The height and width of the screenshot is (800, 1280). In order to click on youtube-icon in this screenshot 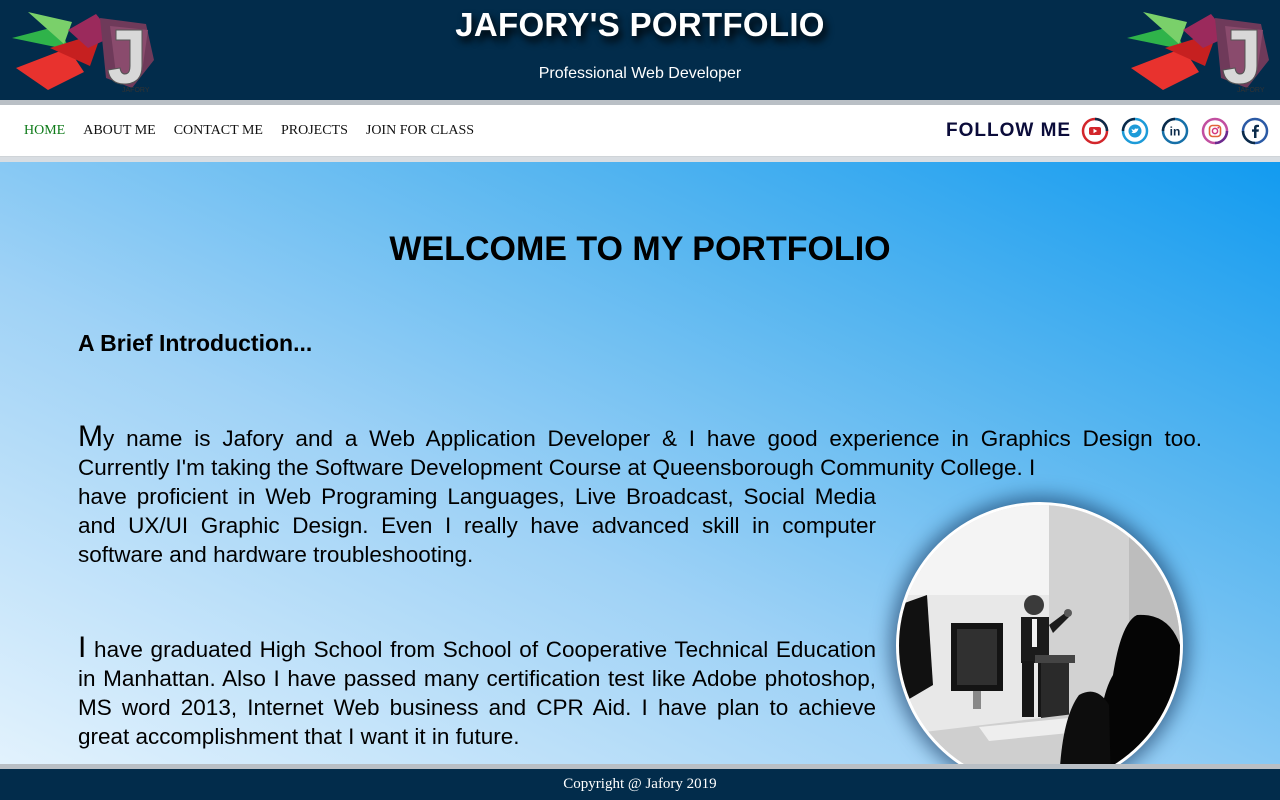, I will do `click(1095, 131)`.